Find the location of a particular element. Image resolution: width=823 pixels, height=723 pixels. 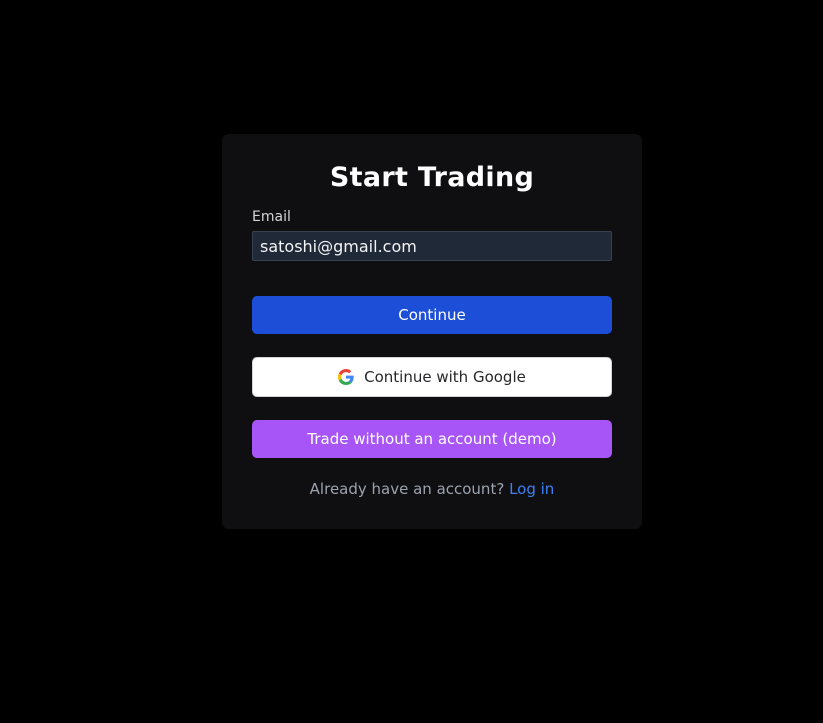

demo-button-label: Trade without an account (demo) is located at coordinates (432, 439).